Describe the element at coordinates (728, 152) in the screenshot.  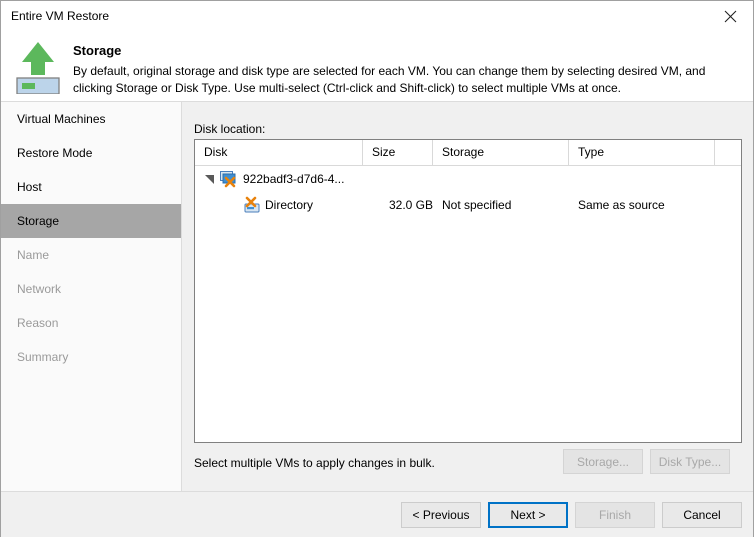
I see `column-header-spacer` at that location.